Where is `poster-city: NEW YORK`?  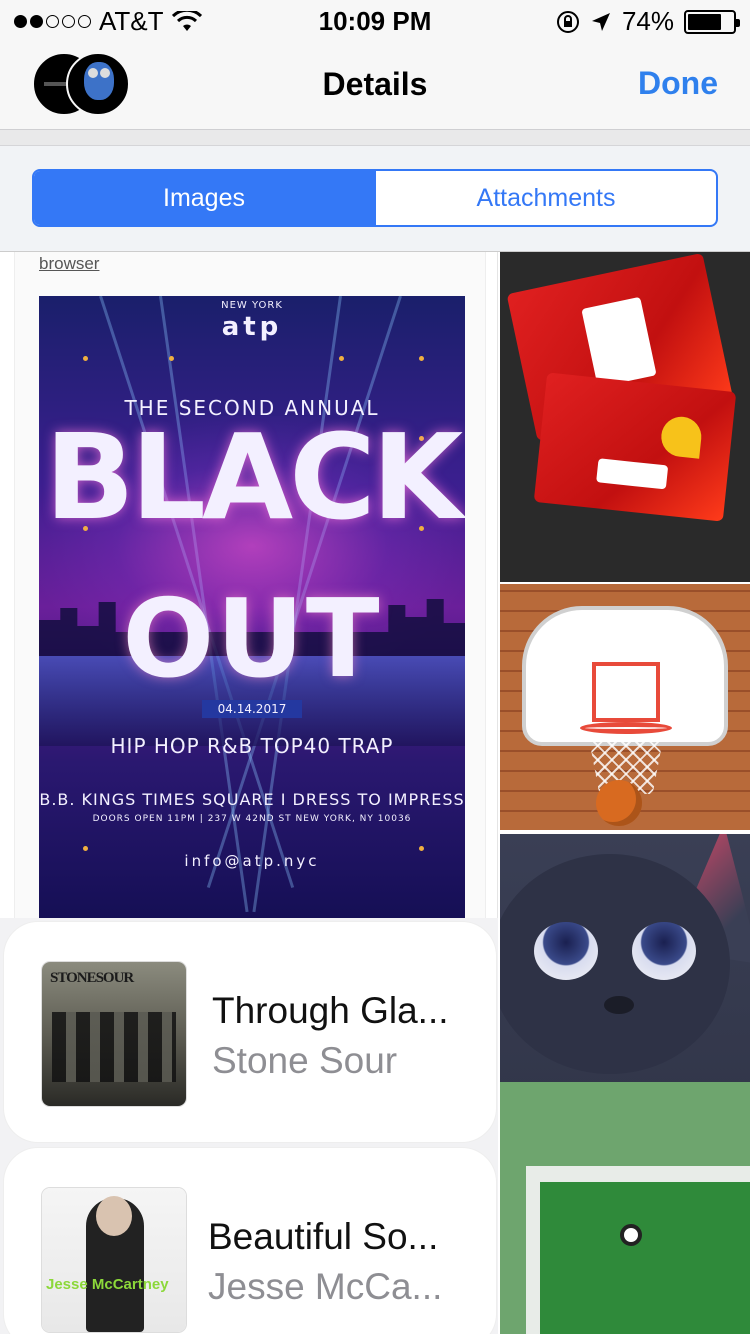
poster-city: NEW YORK is located at coordinates (252, 305).